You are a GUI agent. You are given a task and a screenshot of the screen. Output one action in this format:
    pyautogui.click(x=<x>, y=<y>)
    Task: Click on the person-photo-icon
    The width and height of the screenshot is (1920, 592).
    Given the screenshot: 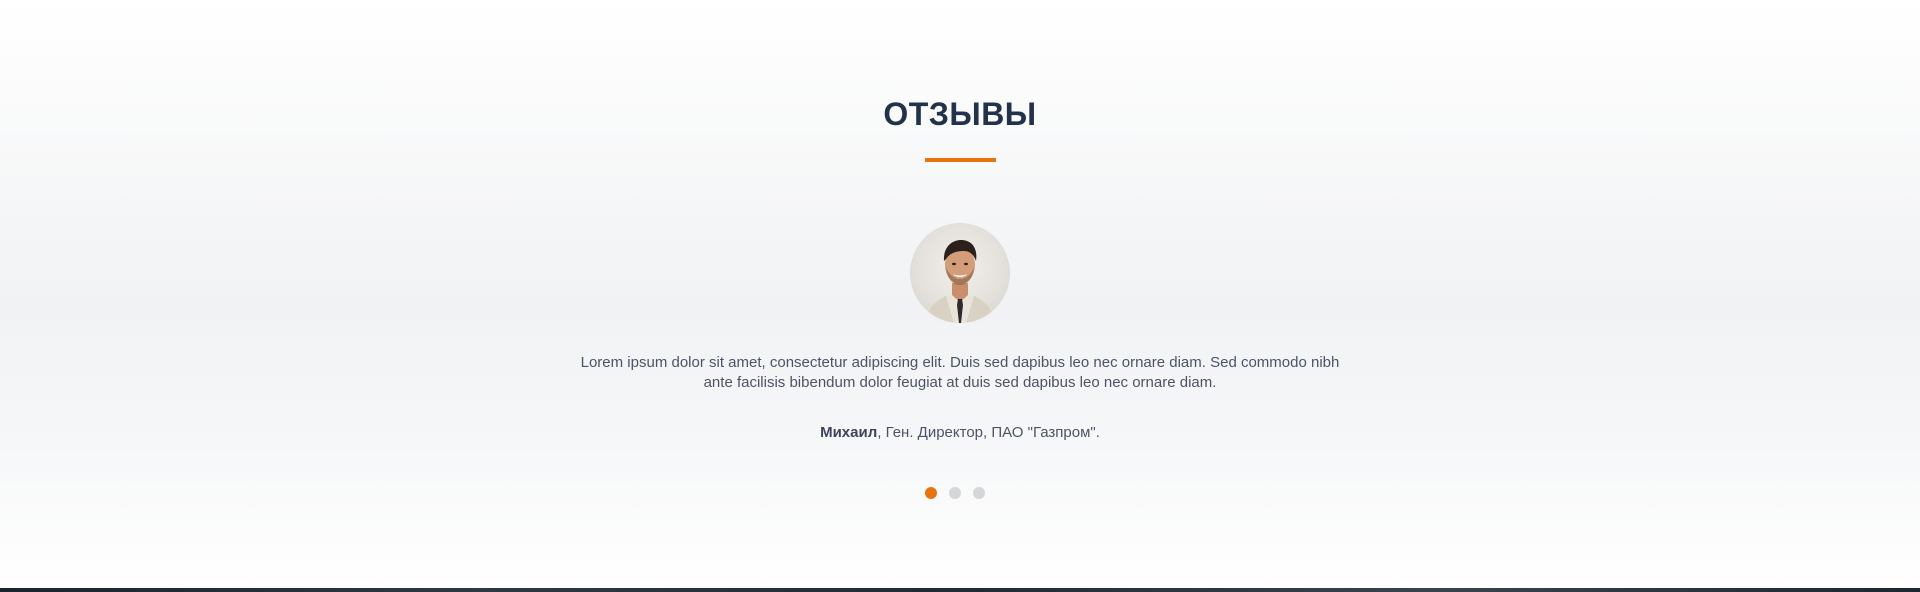 What is the action you would take?
    pyautogui.click(x=960, y=281)
    